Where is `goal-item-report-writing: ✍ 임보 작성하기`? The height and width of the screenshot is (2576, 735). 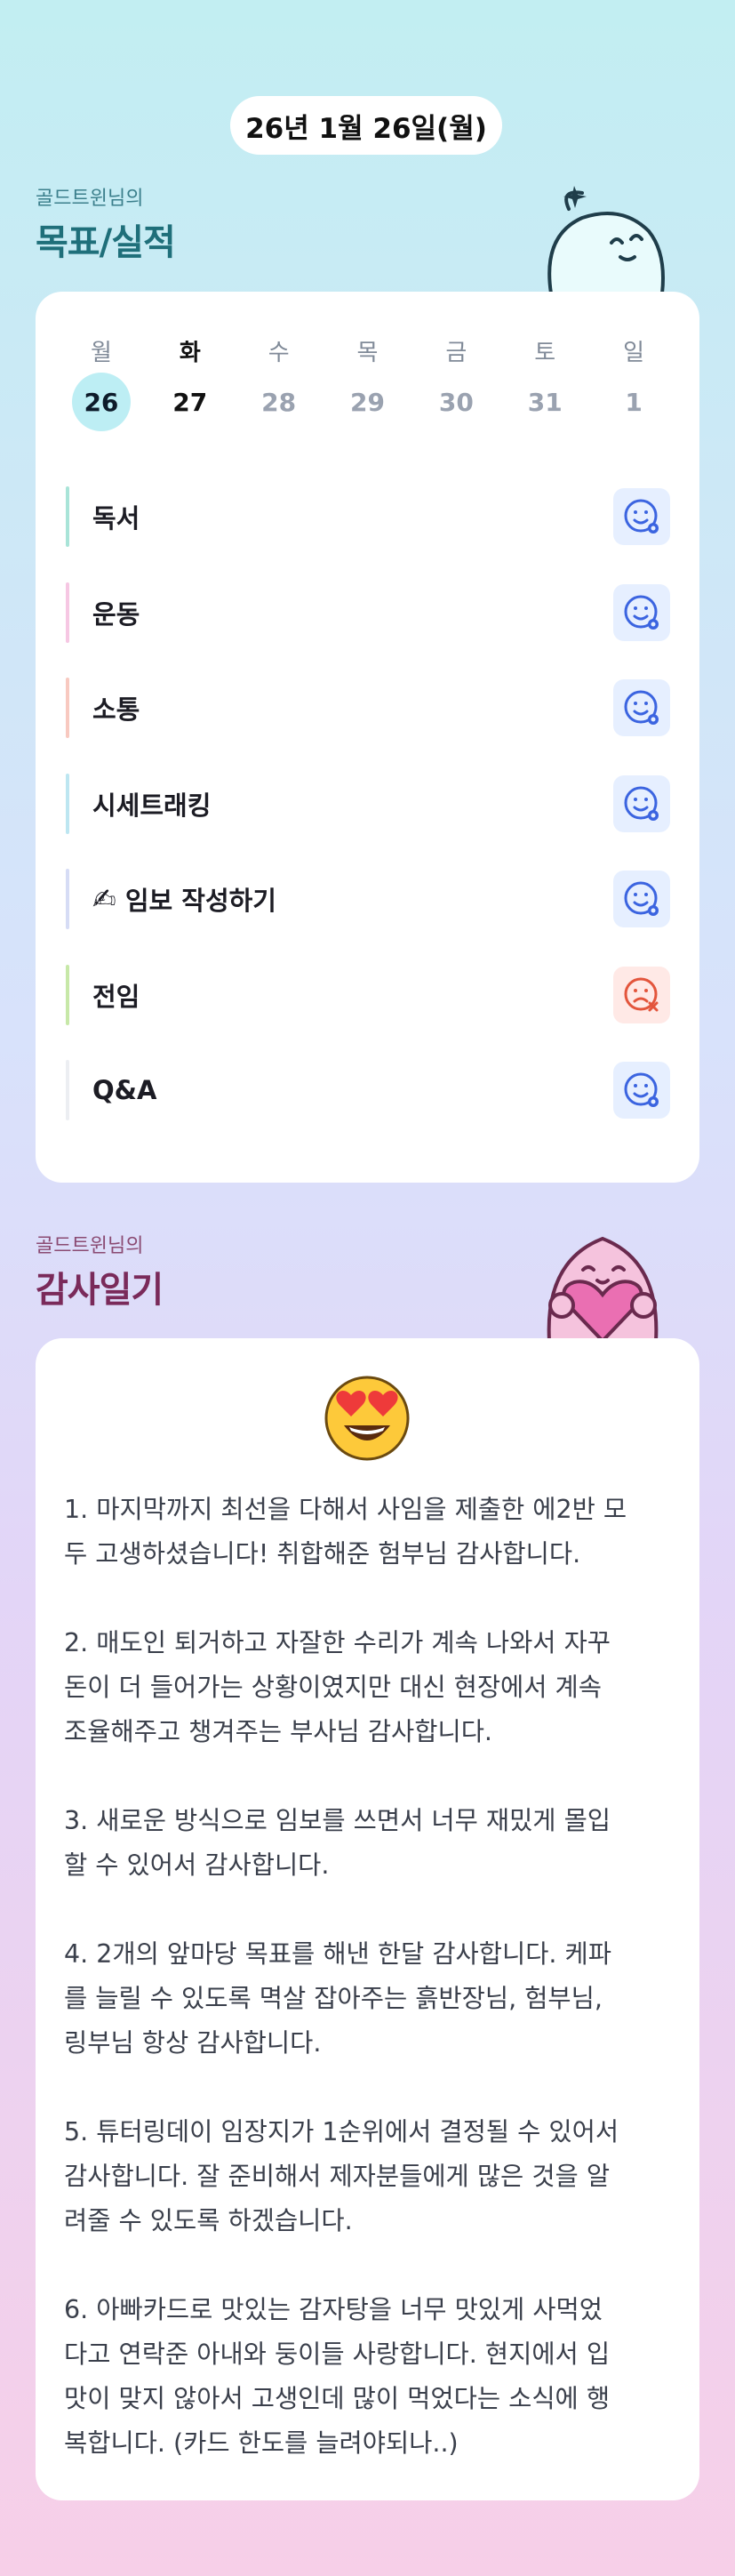
goal-item-report-writing: ✍ 임보 작성하기 is located at coordinates (368, 899).